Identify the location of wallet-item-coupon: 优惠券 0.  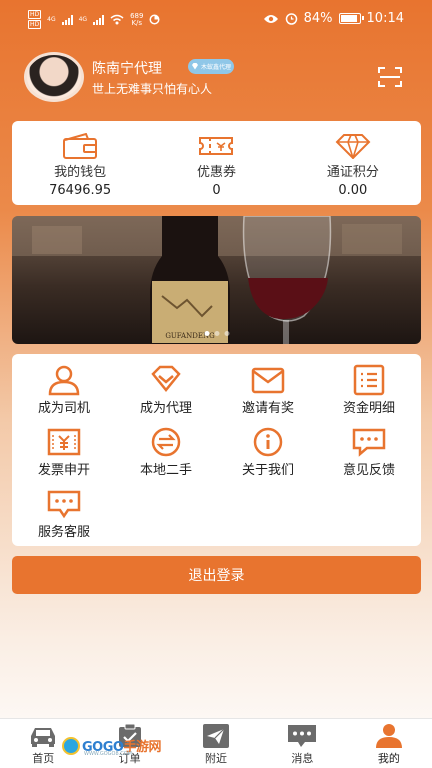
(216, 163).